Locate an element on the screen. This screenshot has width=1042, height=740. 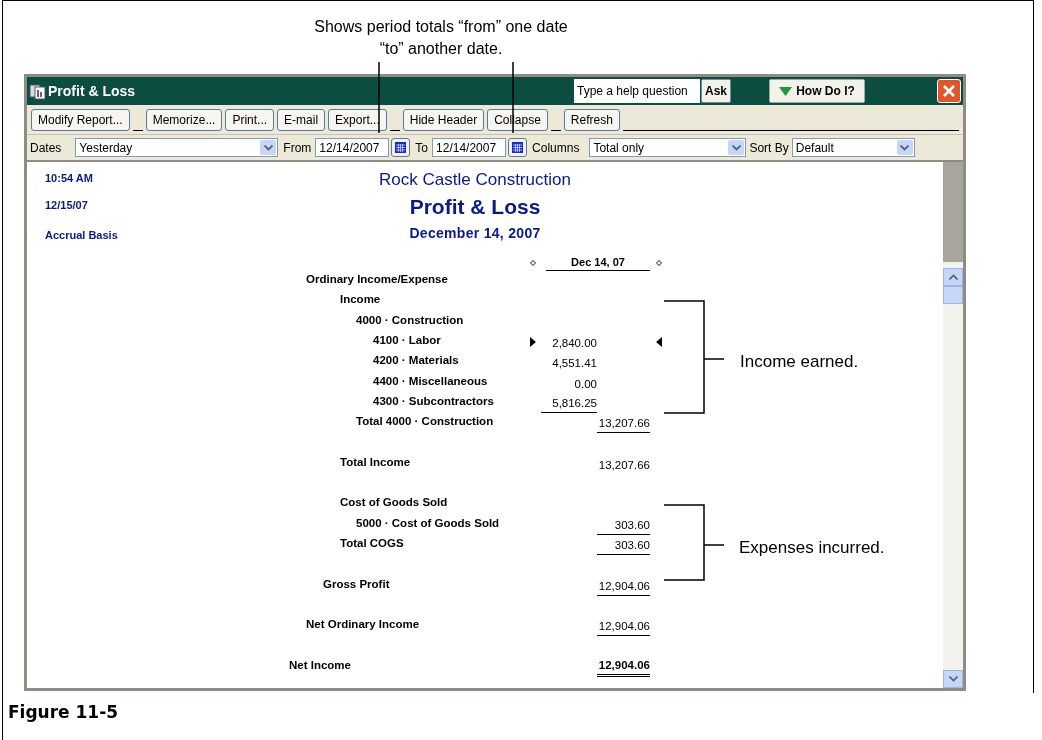
dropdown: Default is located at coordinates (853, 147).